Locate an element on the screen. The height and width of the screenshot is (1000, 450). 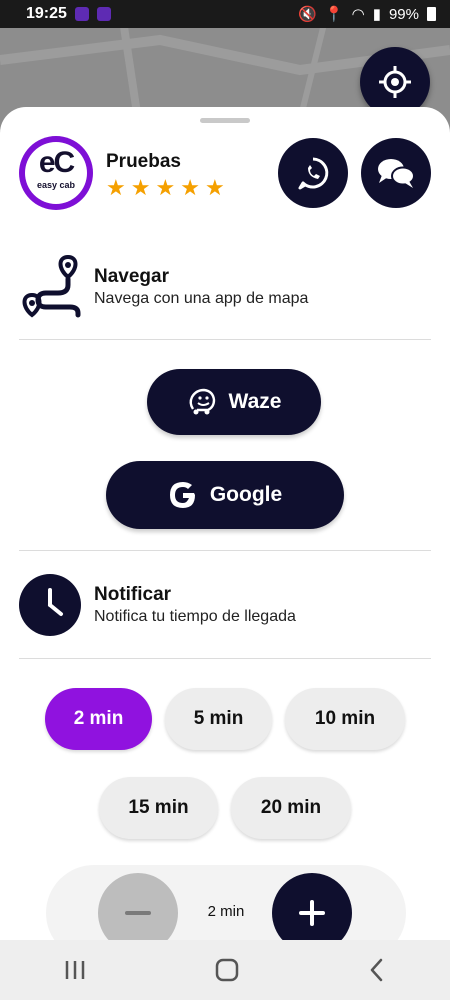
google-maps-button: Google is located at coordinates (225, 495).